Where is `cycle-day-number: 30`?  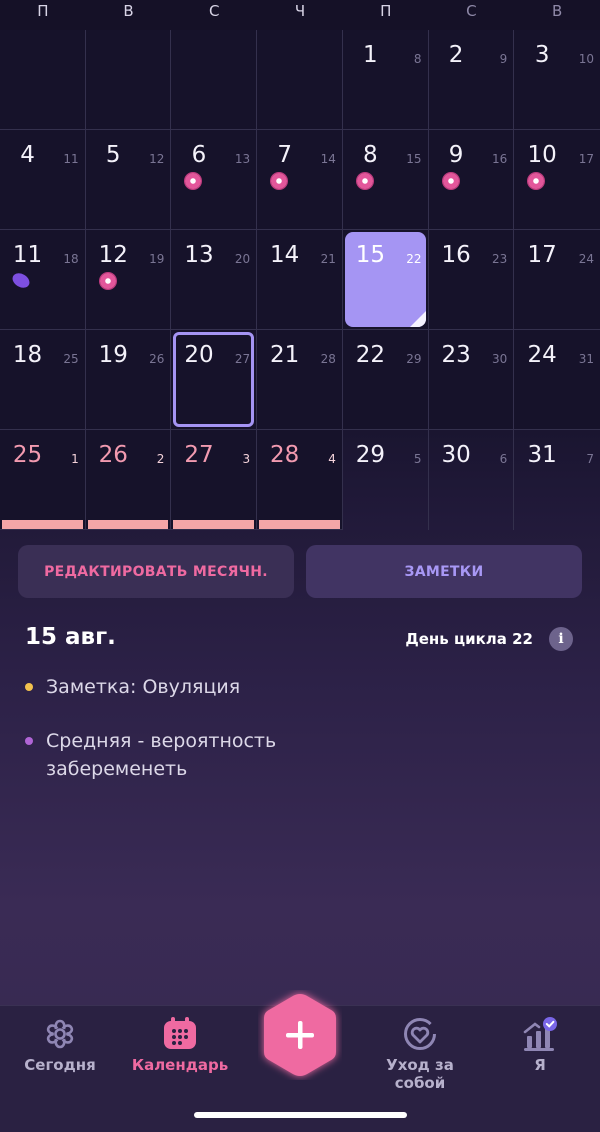 cycle-day-number: 30 is located at coordinates (500, 359).